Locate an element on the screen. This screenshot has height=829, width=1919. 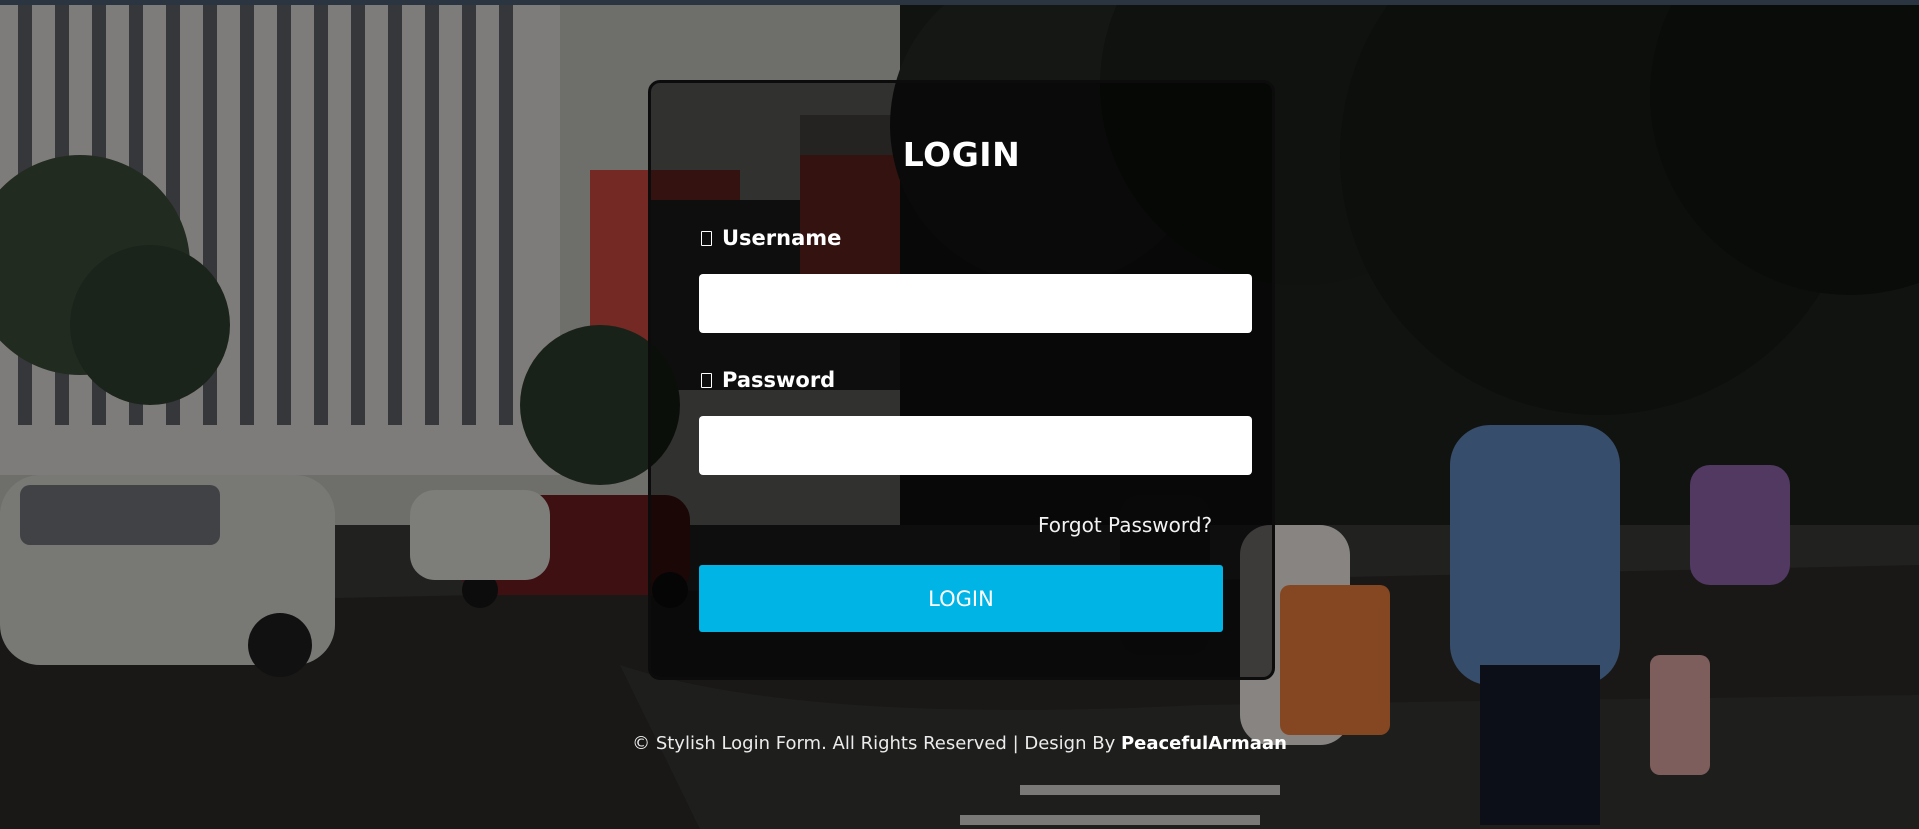
login-title: LOGIN is located at coordinates (961, 154).